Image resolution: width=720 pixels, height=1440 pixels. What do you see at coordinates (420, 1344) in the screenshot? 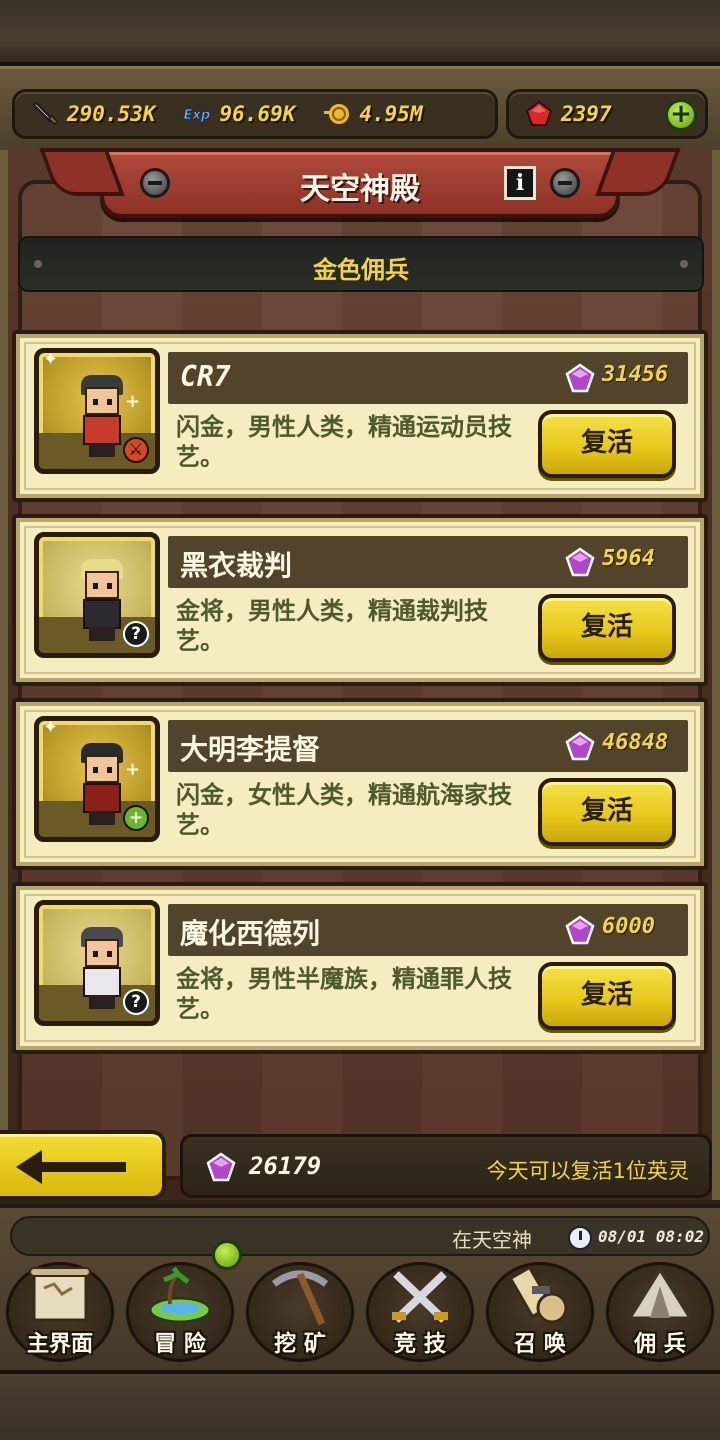
I see `nav-label: 竞 技` at bounding box center [420, 1344].